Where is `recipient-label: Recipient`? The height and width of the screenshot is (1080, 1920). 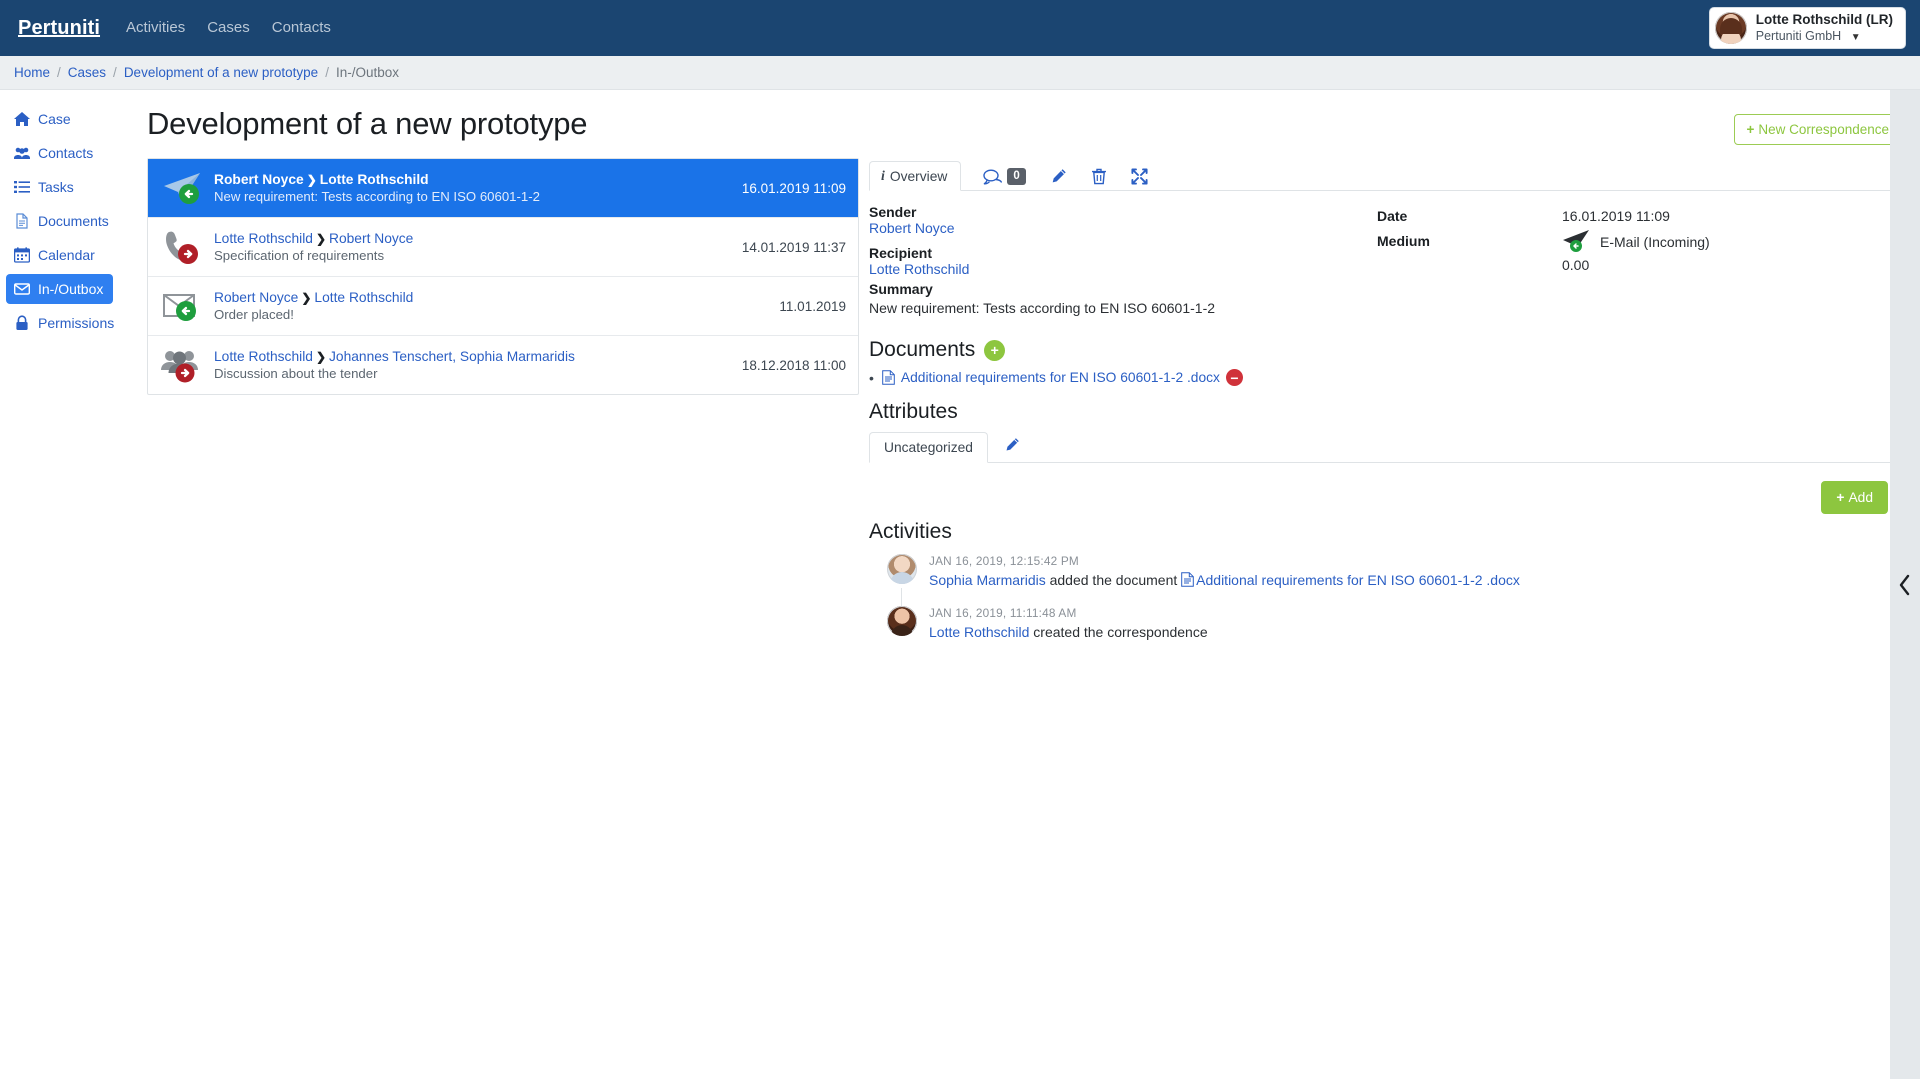 recipient-label: Recipient is located at coordinates (901, 253).